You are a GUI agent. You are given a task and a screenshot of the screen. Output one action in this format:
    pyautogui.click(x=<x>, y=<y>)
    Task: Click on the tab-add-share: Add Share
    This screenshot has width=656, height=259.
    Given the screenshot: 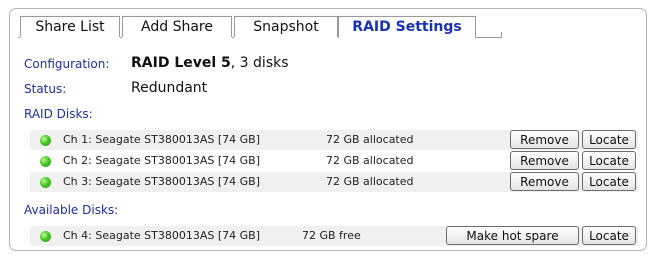 What is the action you would take?
    pyautogui.click(x=177, y=26)
    